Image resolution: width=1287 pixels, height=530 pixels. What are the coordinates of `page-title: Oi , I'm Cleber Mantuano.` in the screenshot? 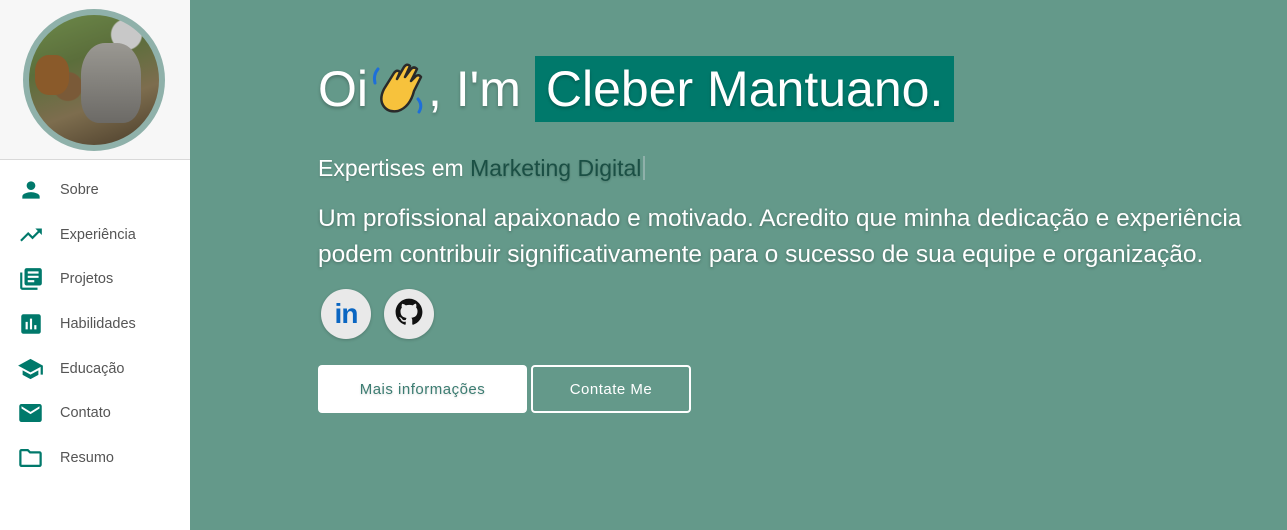 It's located at (636, 89).